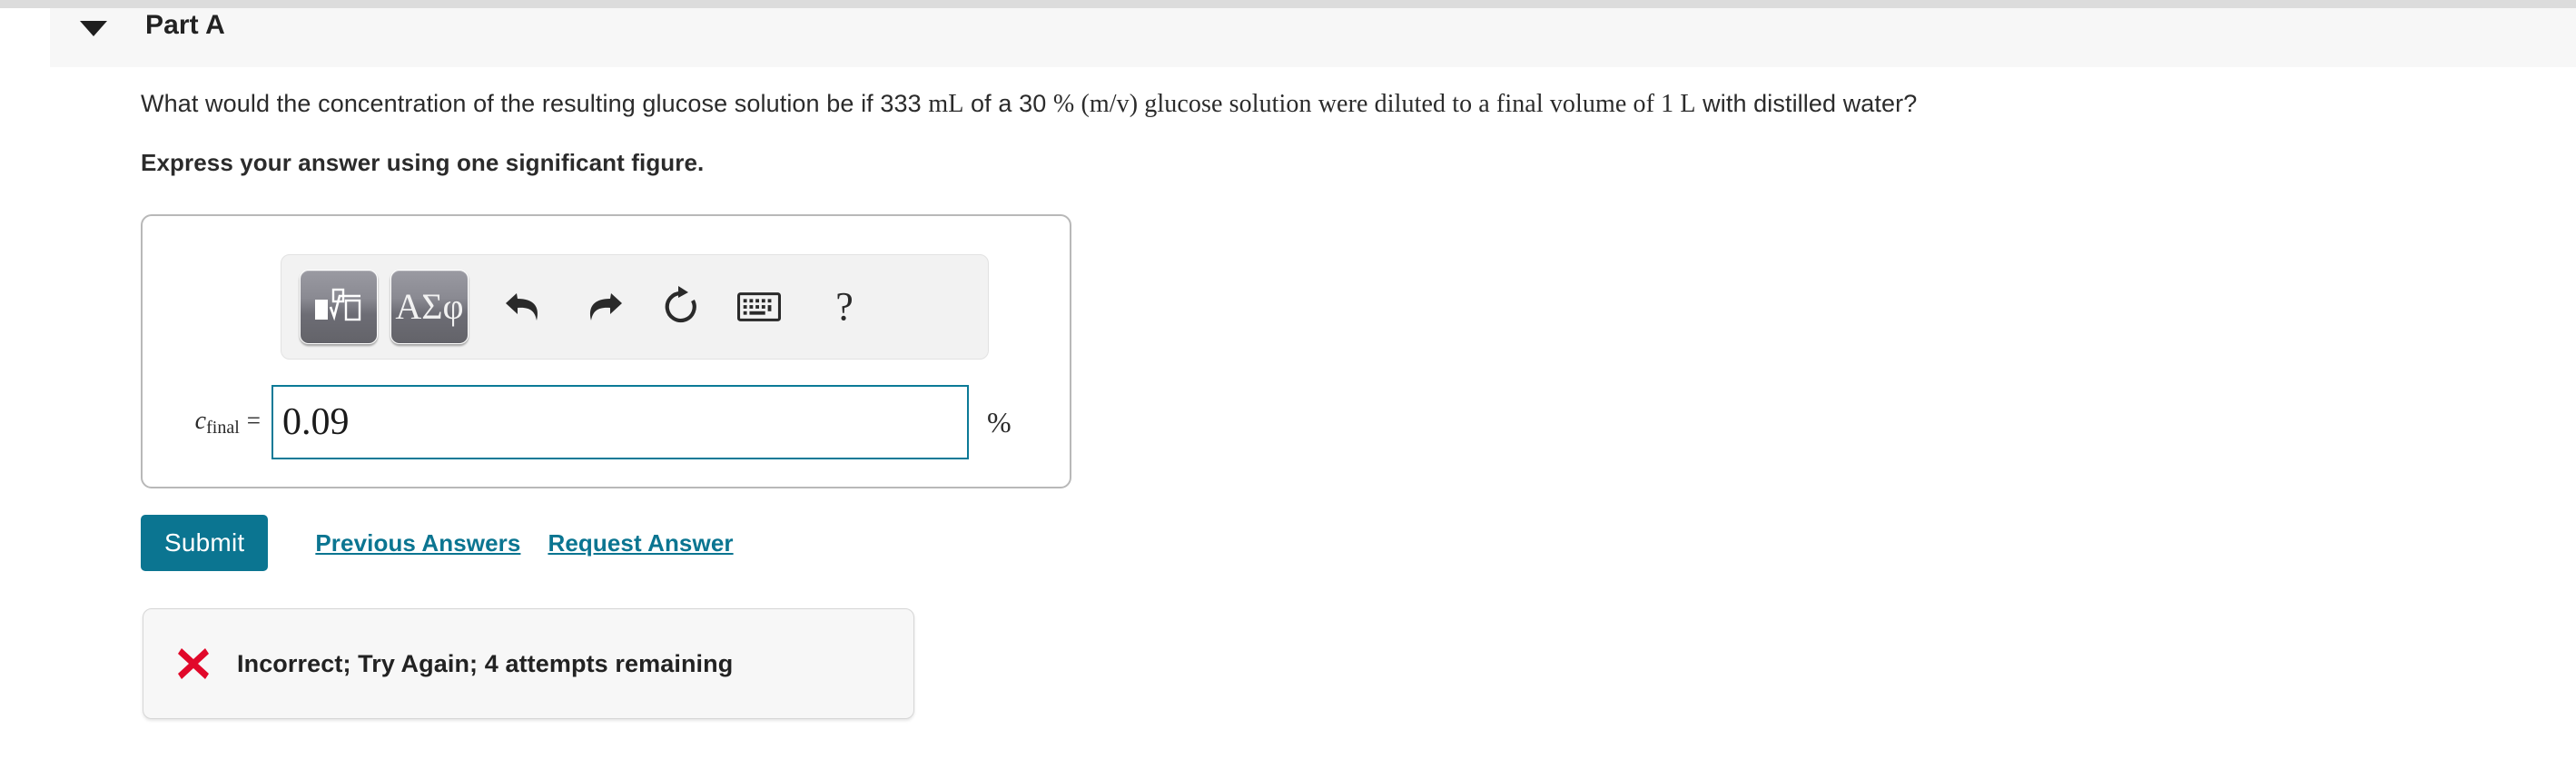 The height and width of the screenshot is (779, 2576). I want to click on question-segment-2: of a 30, so click(1008, 103).